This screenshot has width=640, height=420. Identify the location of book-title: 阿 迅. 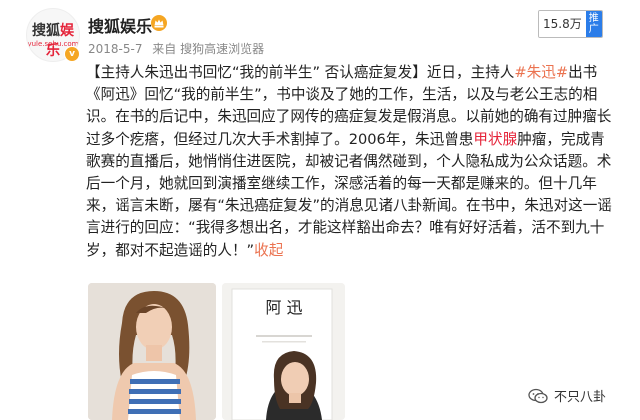
(283, 307).